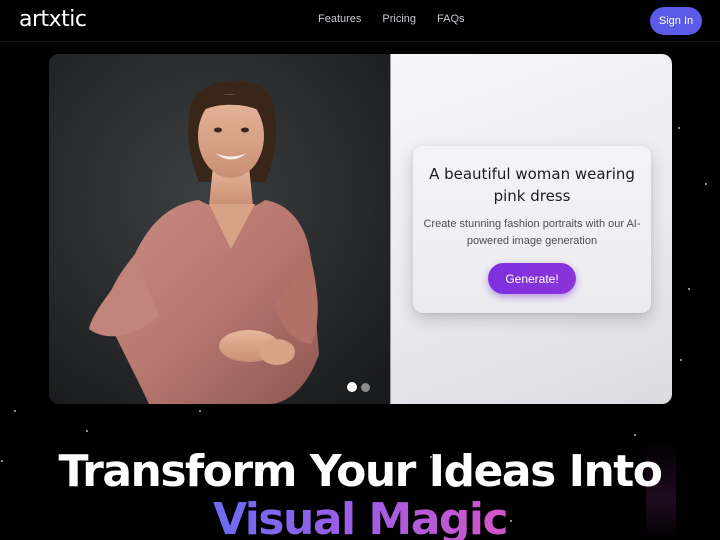 This screenshot has width=720, height=540. What do you see at coordinates (532, 278) in the screenshot?
I see `generate-button: Generate!` at bounding box center [532, 278].